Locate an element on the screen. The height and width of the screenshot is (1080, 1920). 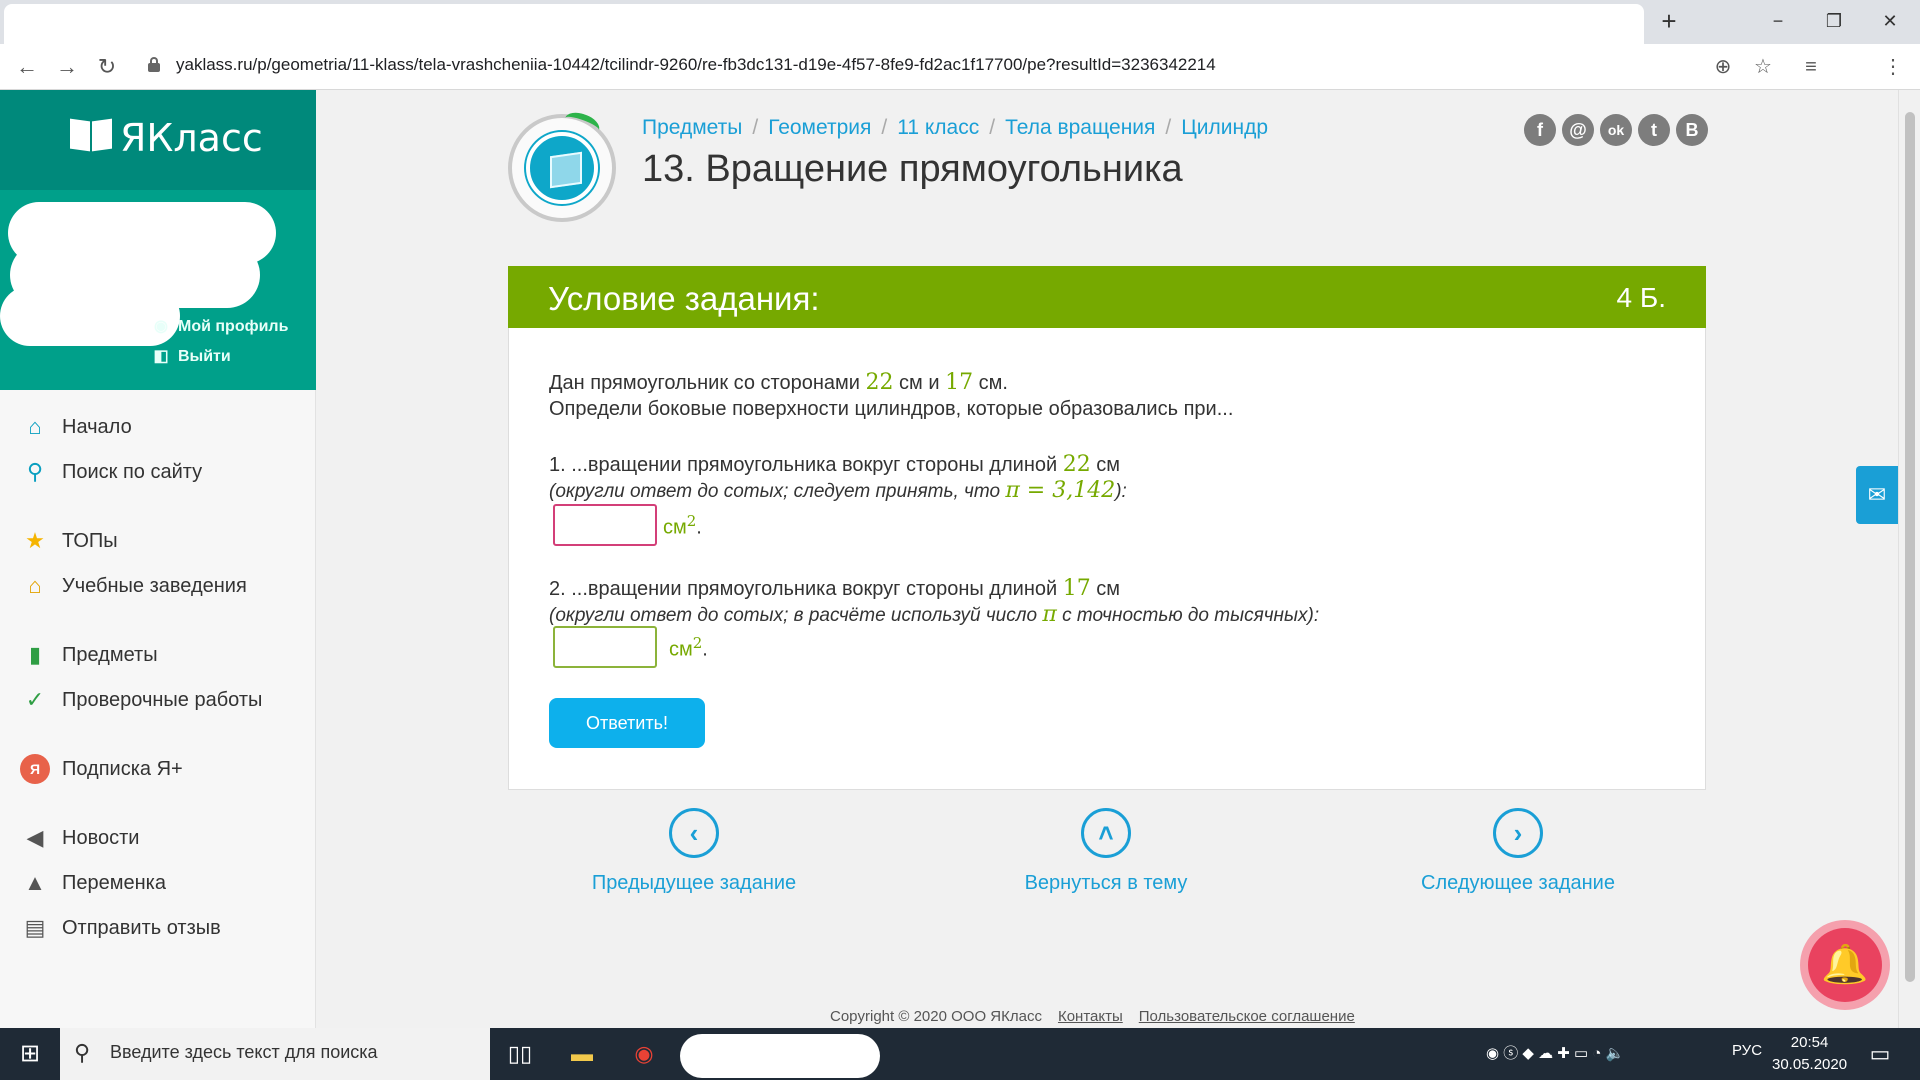
answer-1-unit: см2. is located at coordinates (682, 525).